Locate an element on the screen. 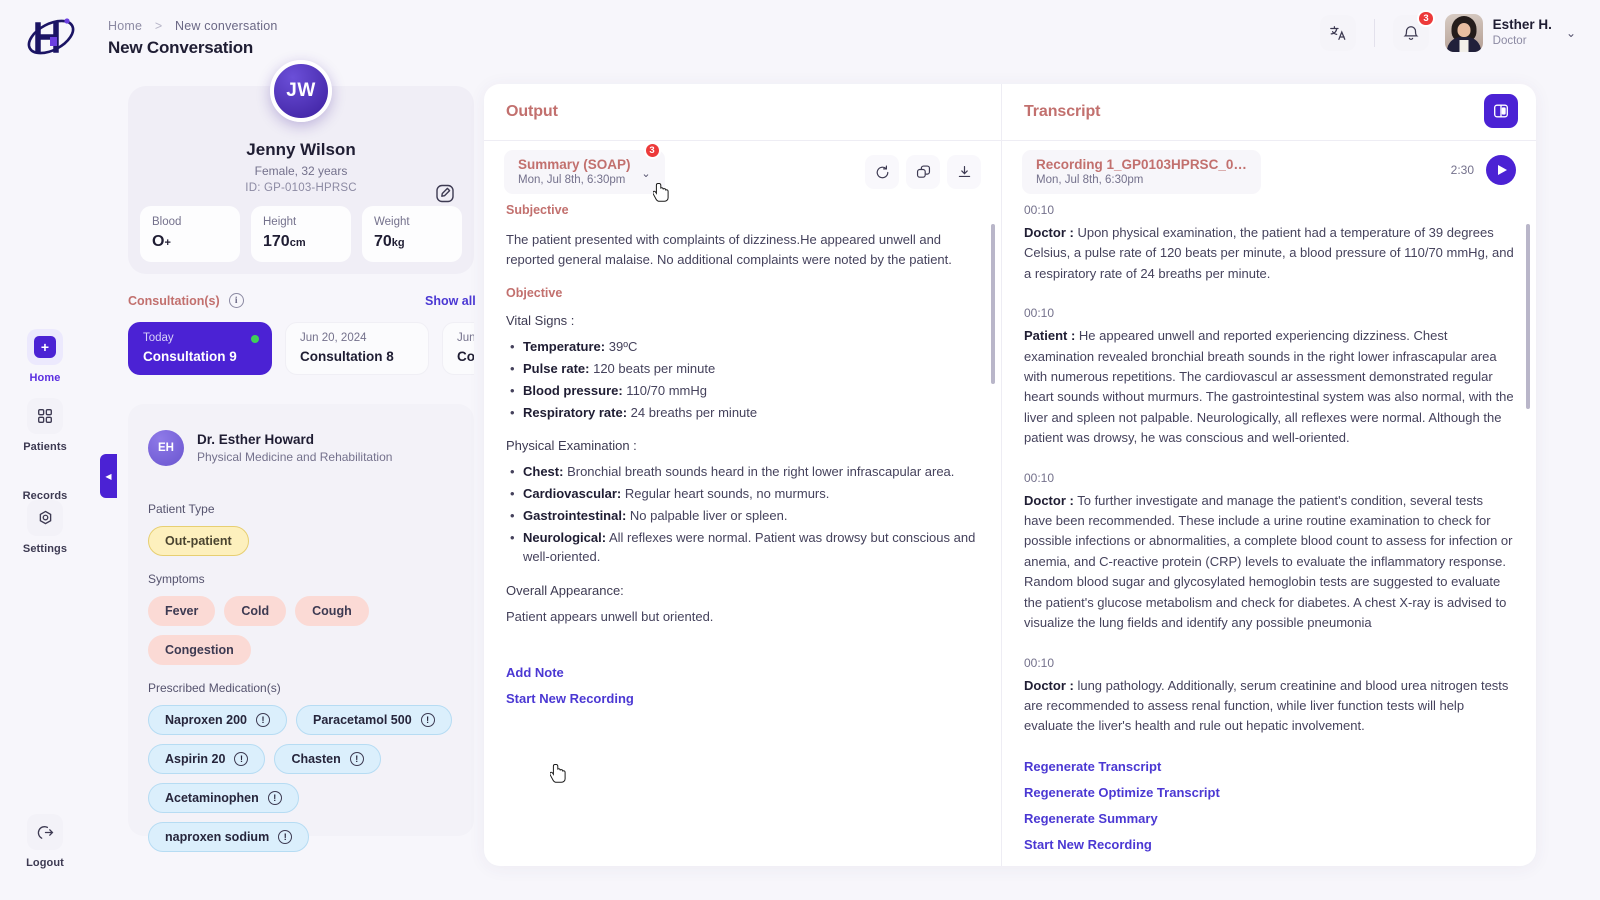  copy-icon is located at coordinates (923, 172).